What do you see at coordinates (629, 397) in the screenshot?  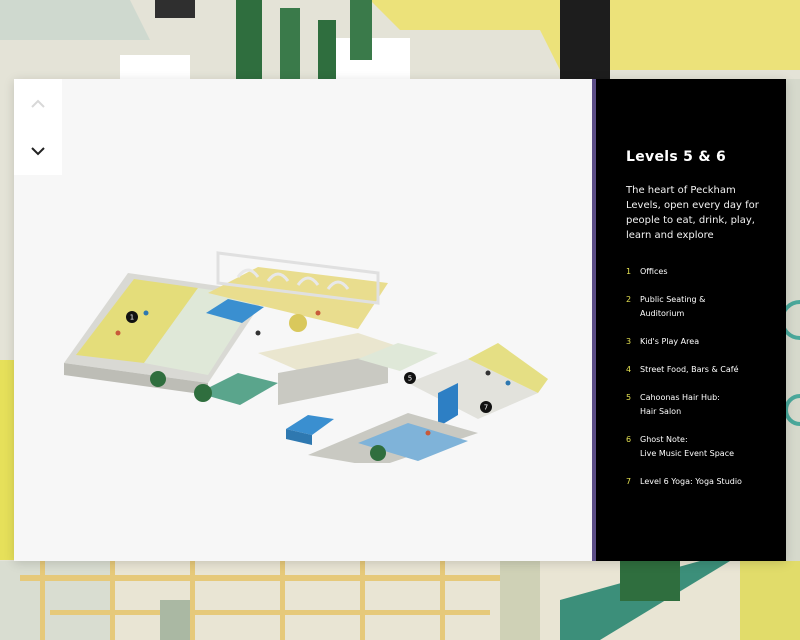 I see `legend-number: 5` at bounding box center [629, 397].